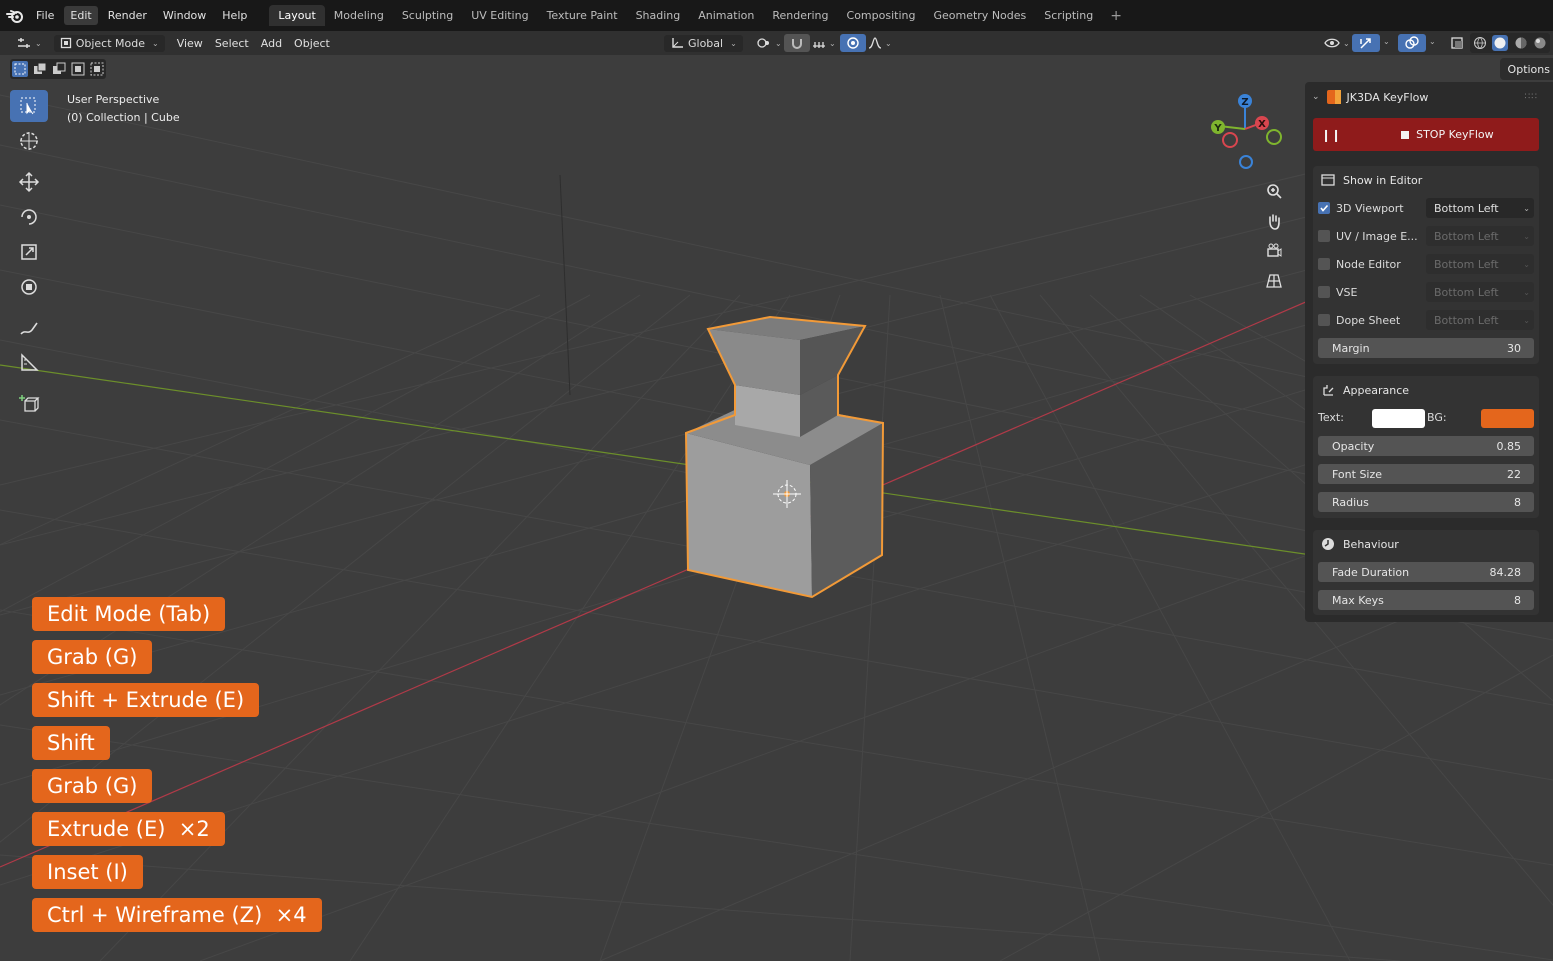  Describe the element at coordinates (1426, 390) in the screenshot. I see `appearance-header: Appearance` at that location.